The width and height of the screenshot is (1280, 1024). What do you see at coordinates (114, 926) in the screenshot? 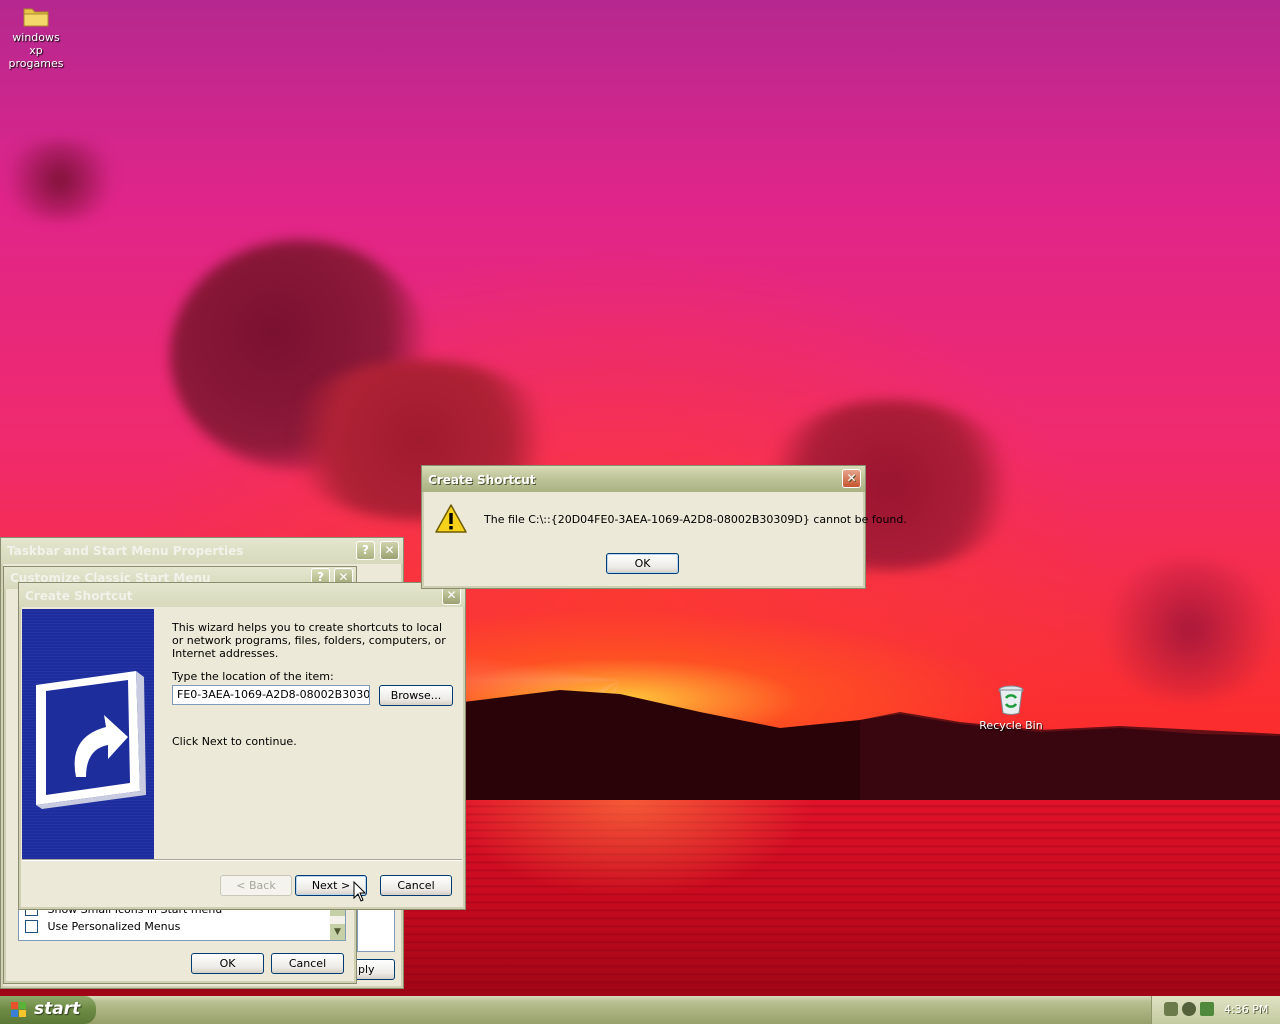
I see `option-label: Use Personalized Menus` at bounding box center [114, 926].